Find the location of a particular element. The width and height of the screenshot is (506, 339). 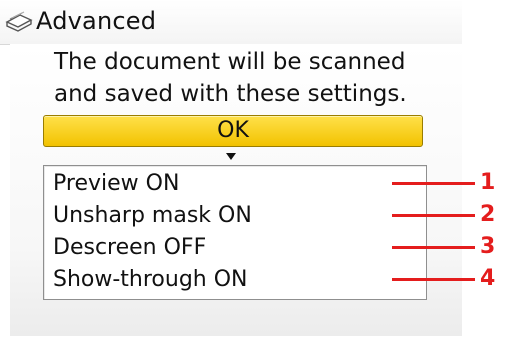

title-bar: Advanced is located at coordinates (231, 22).